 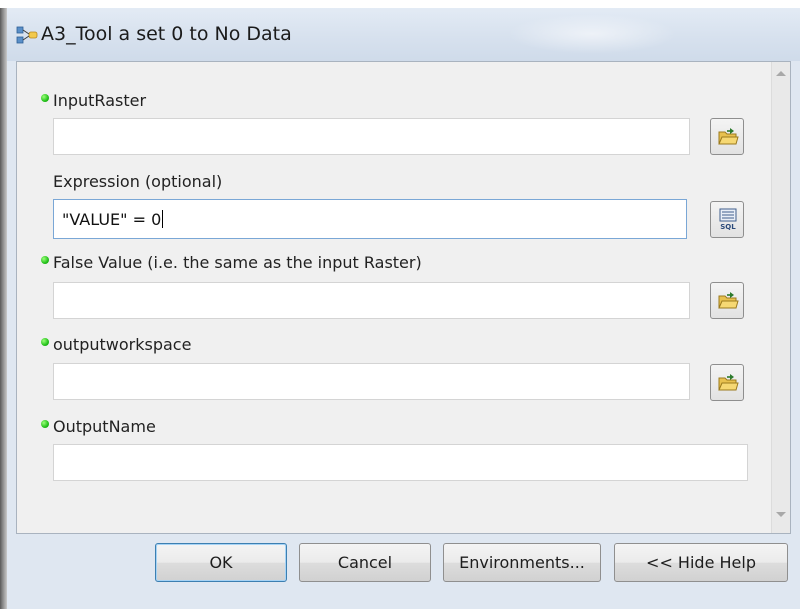 What do you see at coordinates (100, 100) in the screenshot?
I see `param-label-input-raster: InputRaster` at bounding box center [100, 100].